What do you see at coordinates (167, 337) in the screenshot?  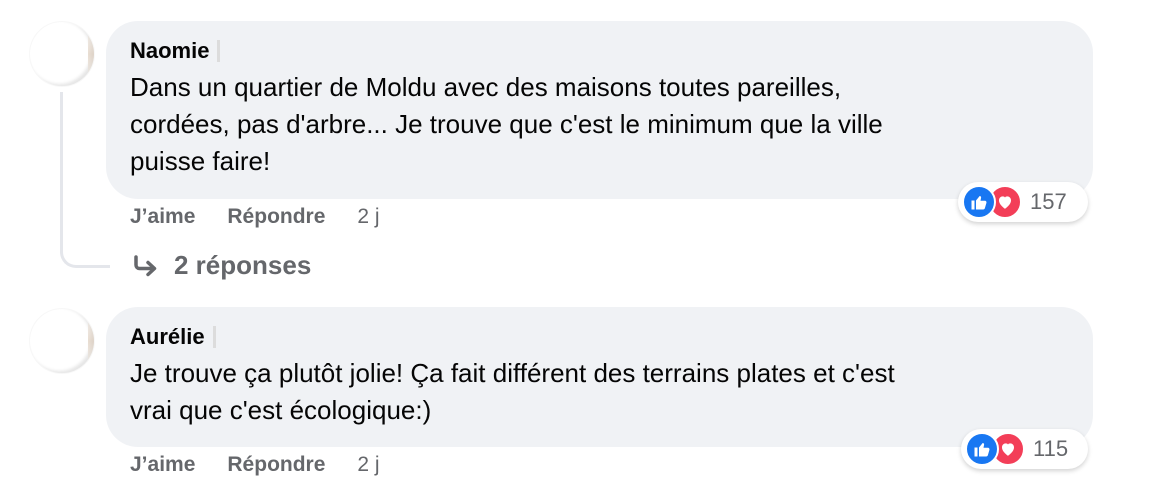 I see `comment-author-name: Aurélie` at bounding box center [167, 337].